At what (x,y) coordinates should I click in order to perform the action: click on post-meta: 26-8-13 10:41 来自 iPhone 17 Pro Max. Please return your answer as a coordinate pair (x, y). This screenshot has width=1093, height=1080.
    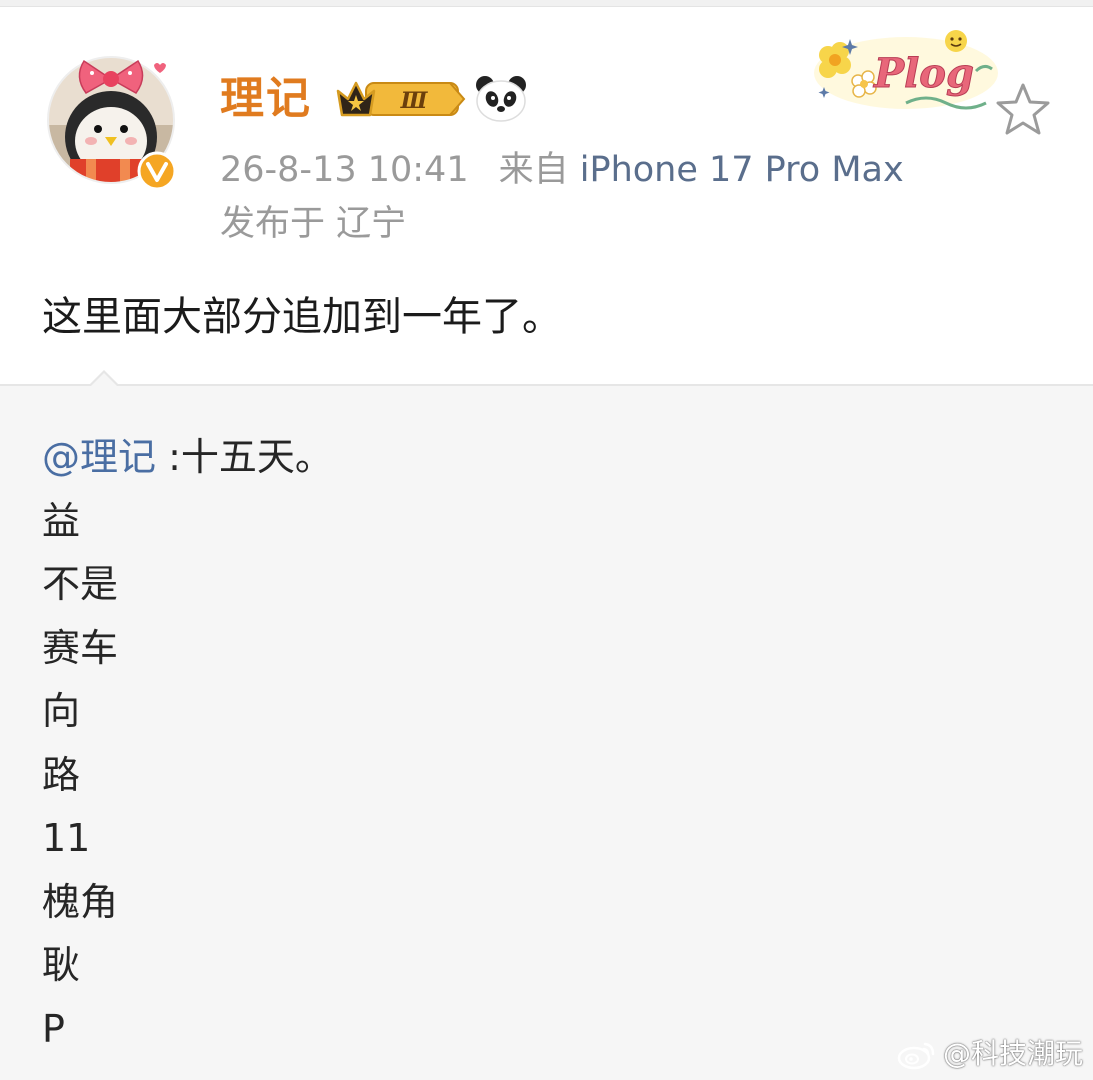
    Looking at the image, I should click on (562, 170).